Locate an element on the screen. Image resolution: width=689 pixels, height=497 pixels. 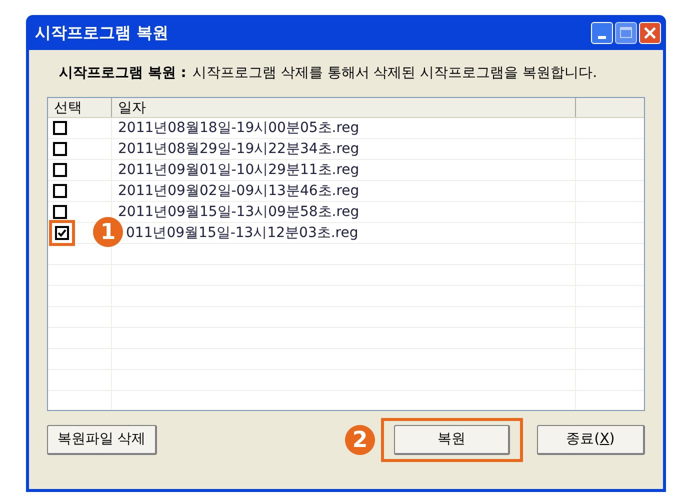
column-header: 일자 is located at coordinates (344, 107).